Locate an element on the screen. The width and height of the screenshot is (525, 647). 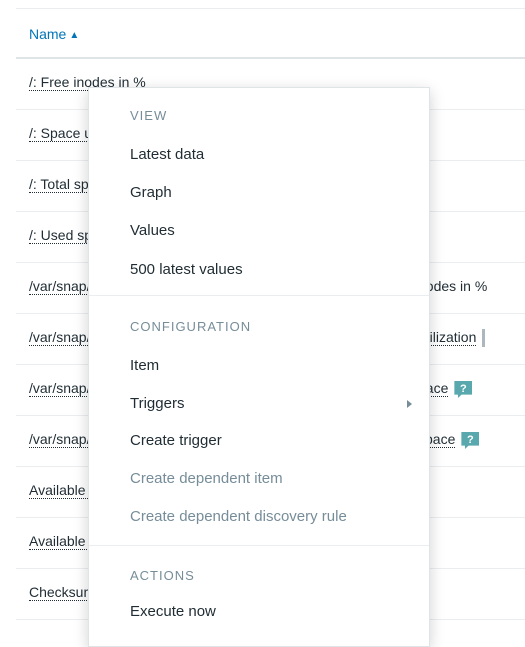
menu-section-view: VIEW is located at coordinates (149, 115).